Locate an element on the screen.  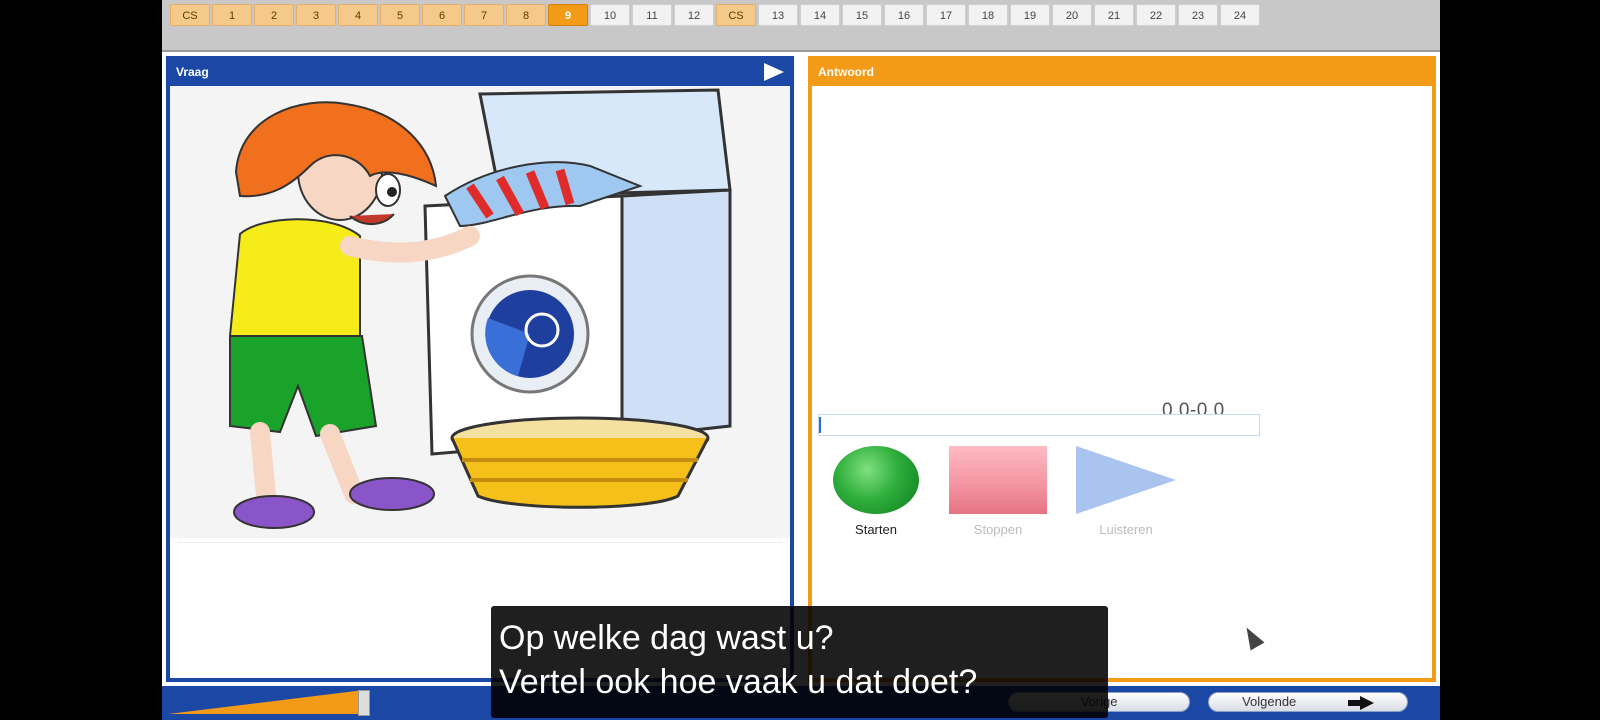
question-tab: 24 is located at coordinates (1240, 15).